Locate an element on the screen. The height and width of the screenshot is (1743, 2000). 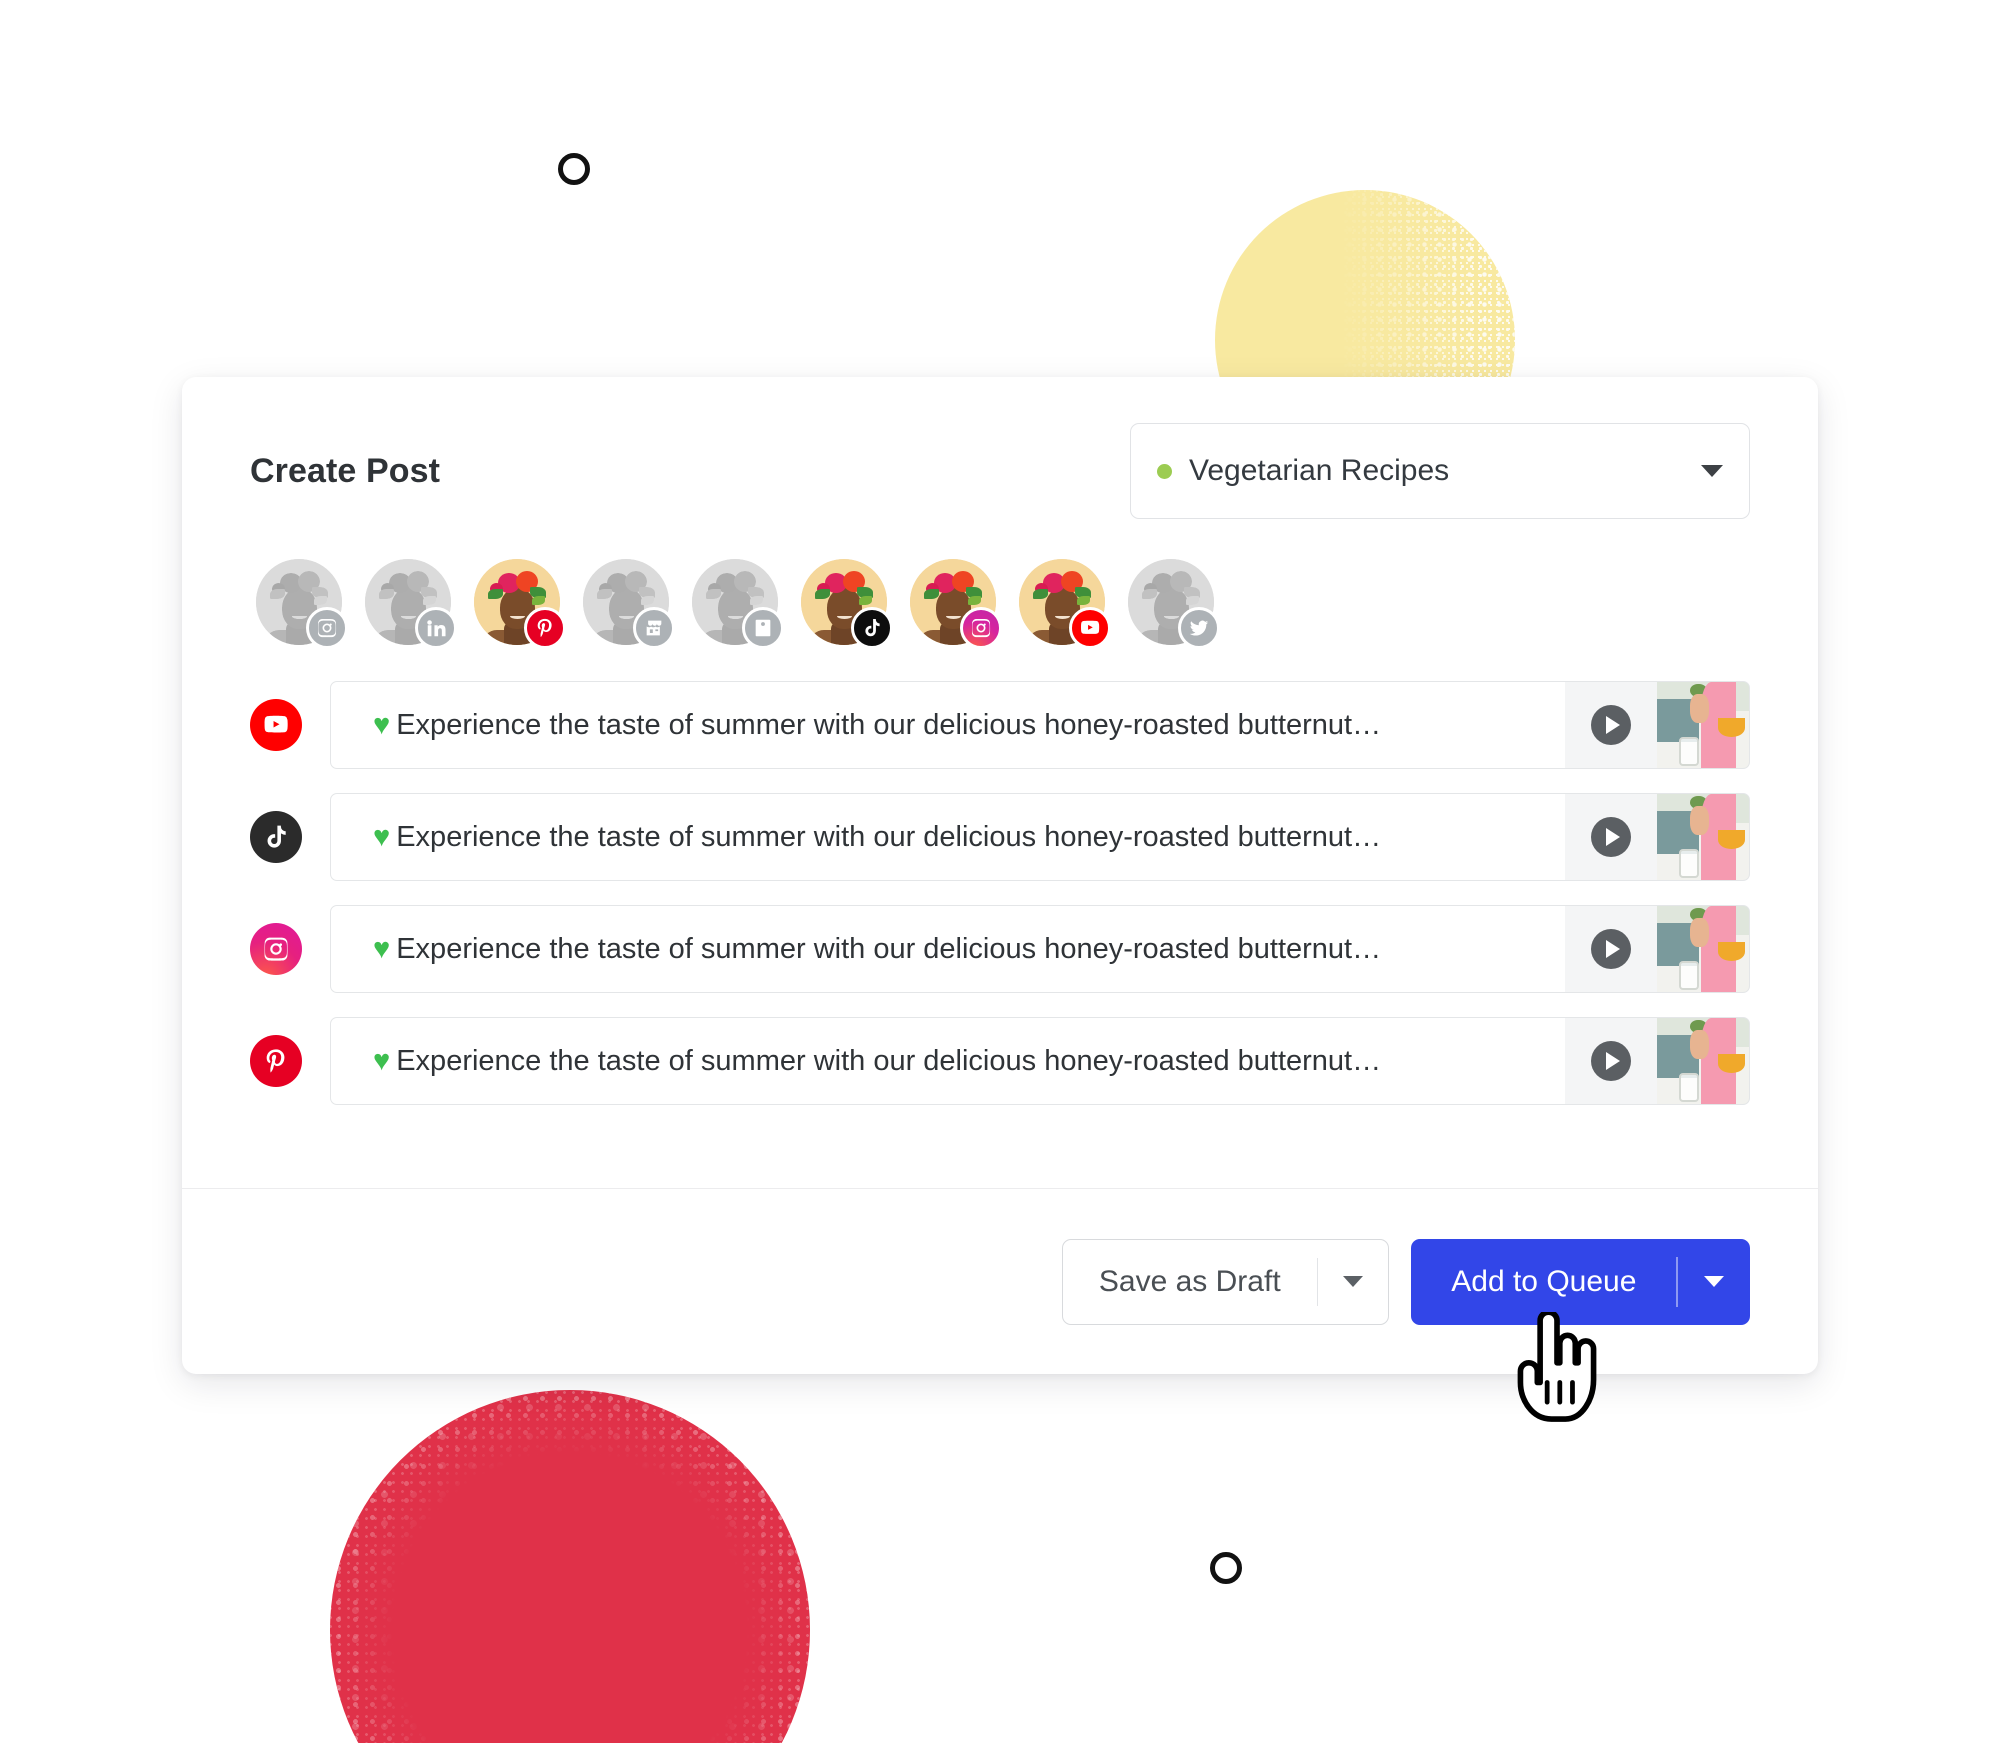
save-as-draft-button: Save as Draft is located at coordinates (1225, 1281).